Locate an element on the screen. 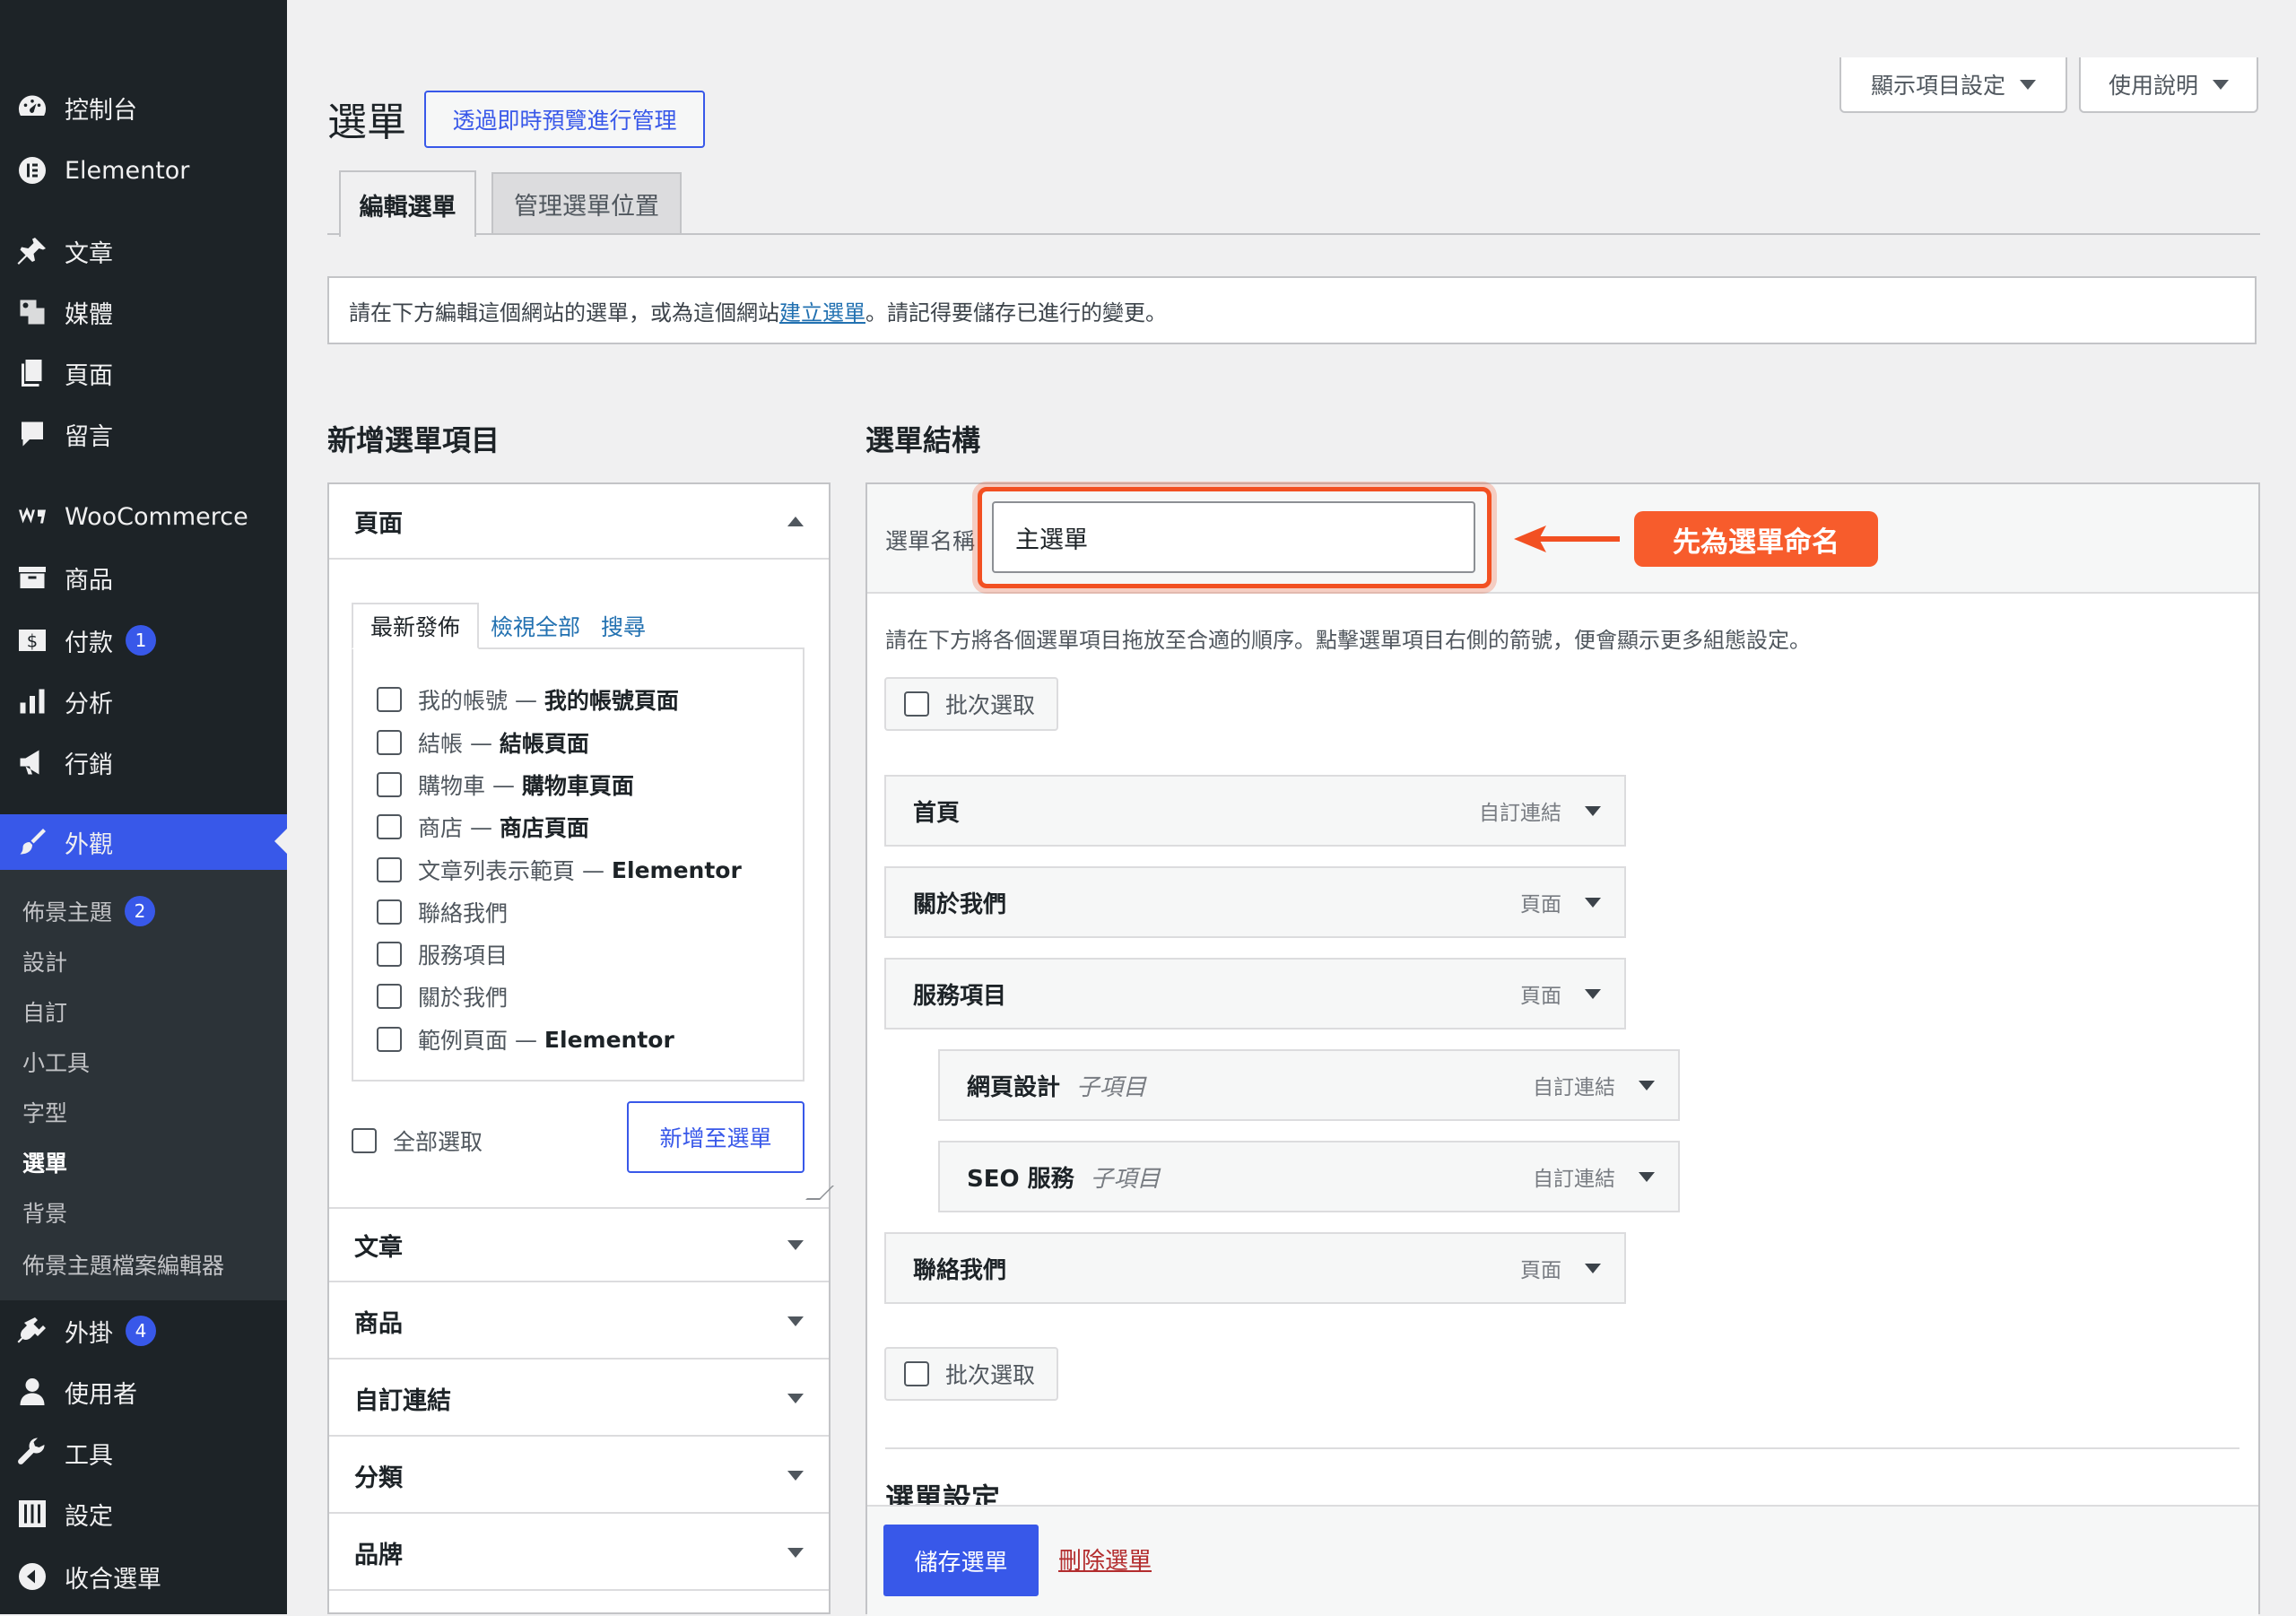 This screenshot has height=1616, width=2296. add-to-menu-button: 新增至選單 is located at coordinates (715, 1137).